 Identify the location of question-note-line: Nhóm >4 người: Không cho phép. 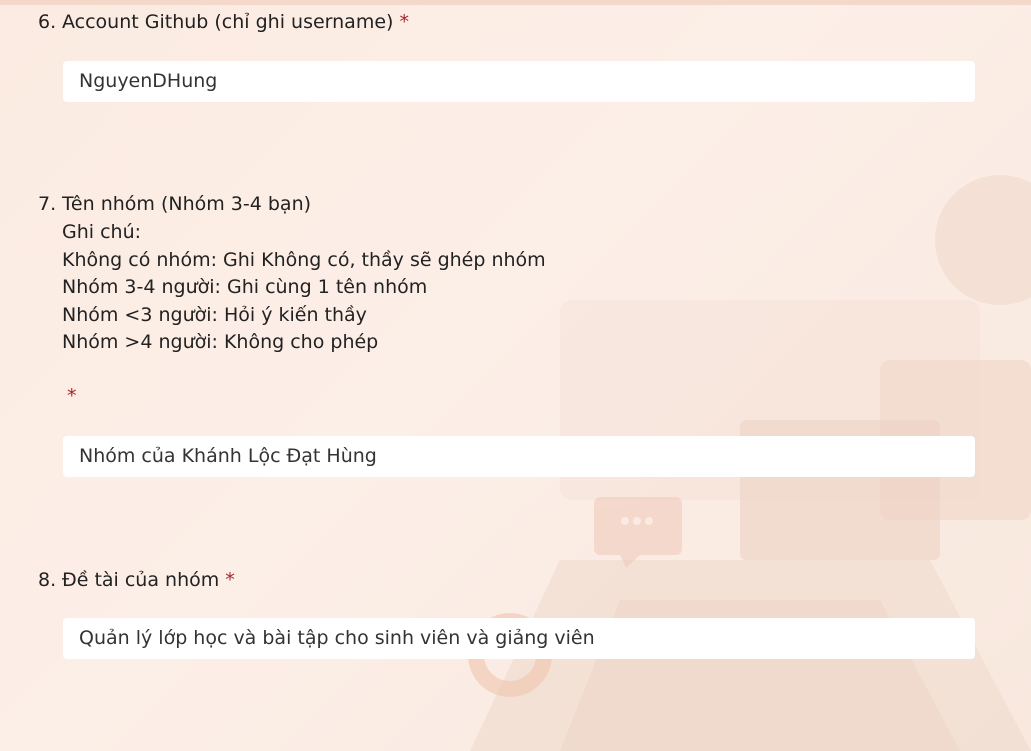
(220, 342).